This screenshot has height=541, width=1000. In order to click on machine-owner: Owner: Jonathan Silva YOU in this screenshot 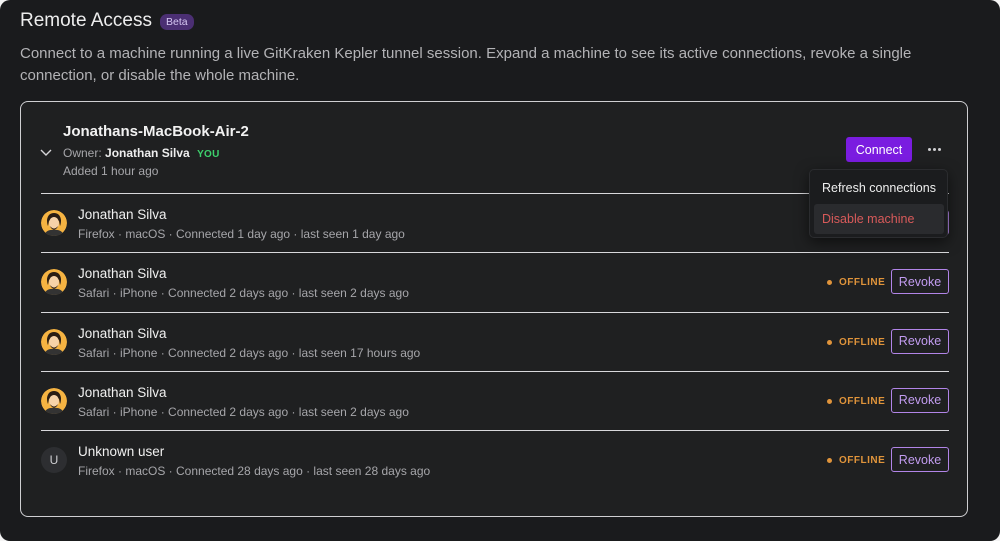, I will do `click(141, 153)`.